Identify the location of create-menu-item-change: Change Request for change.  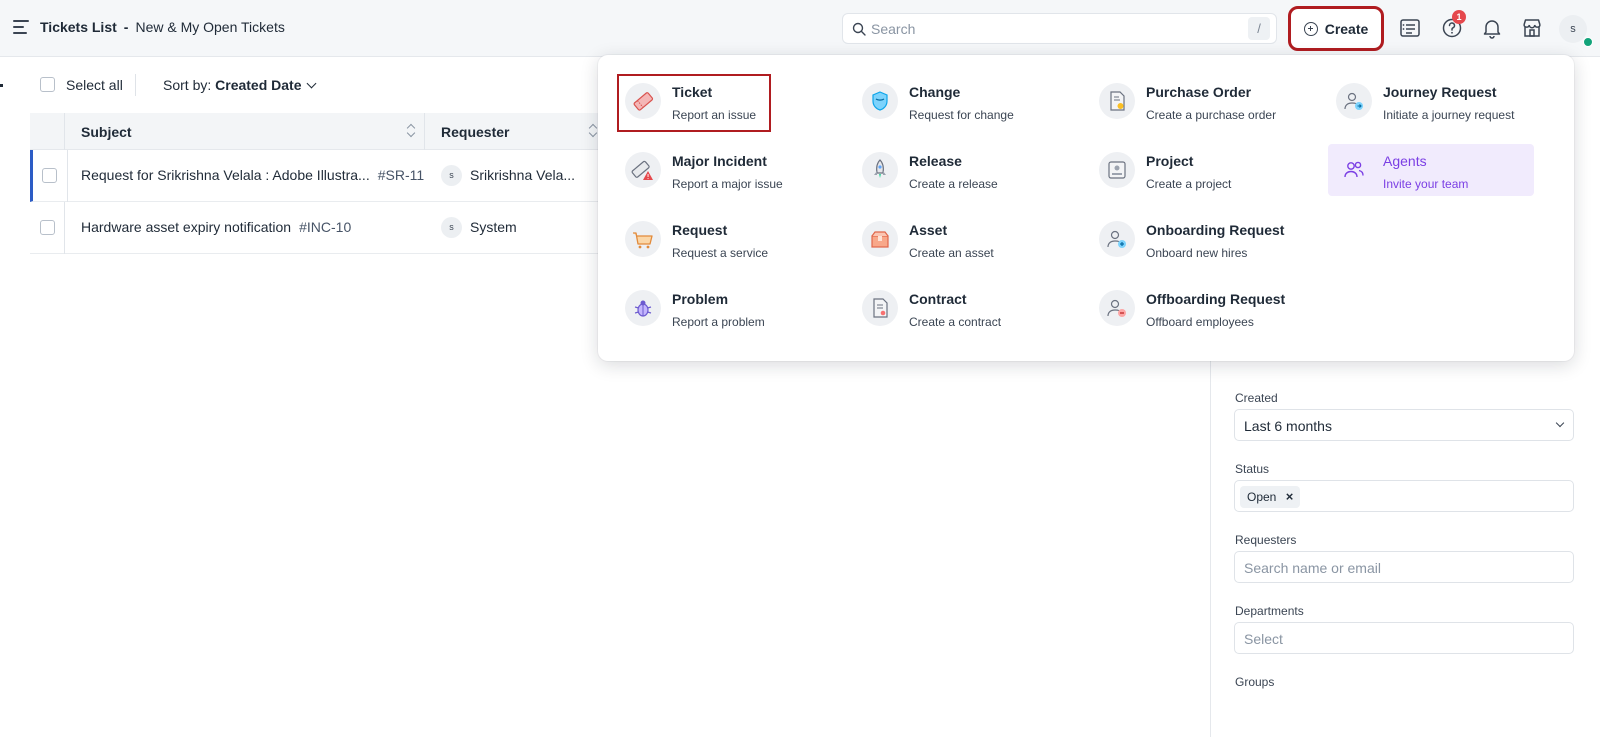
(957, 101).